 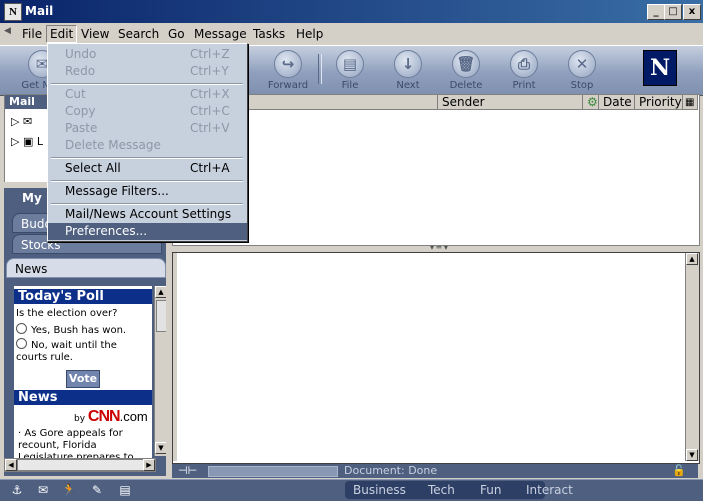 I want to click on poll-option-2-label: No, wait until the courts rule., so click(x=66, y=351).